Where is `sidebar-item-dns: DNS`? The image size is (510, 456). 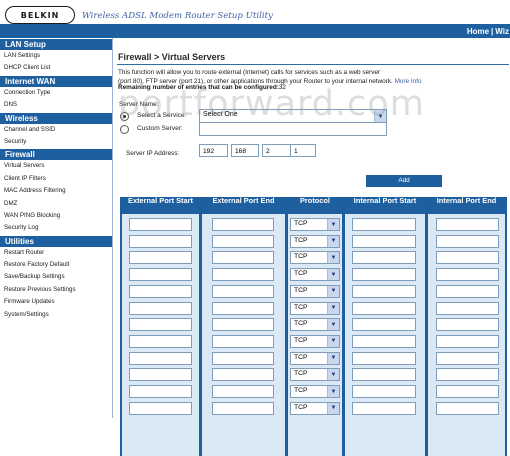 sidebar-item-dns: DNS is located at coordinates (56, 105).